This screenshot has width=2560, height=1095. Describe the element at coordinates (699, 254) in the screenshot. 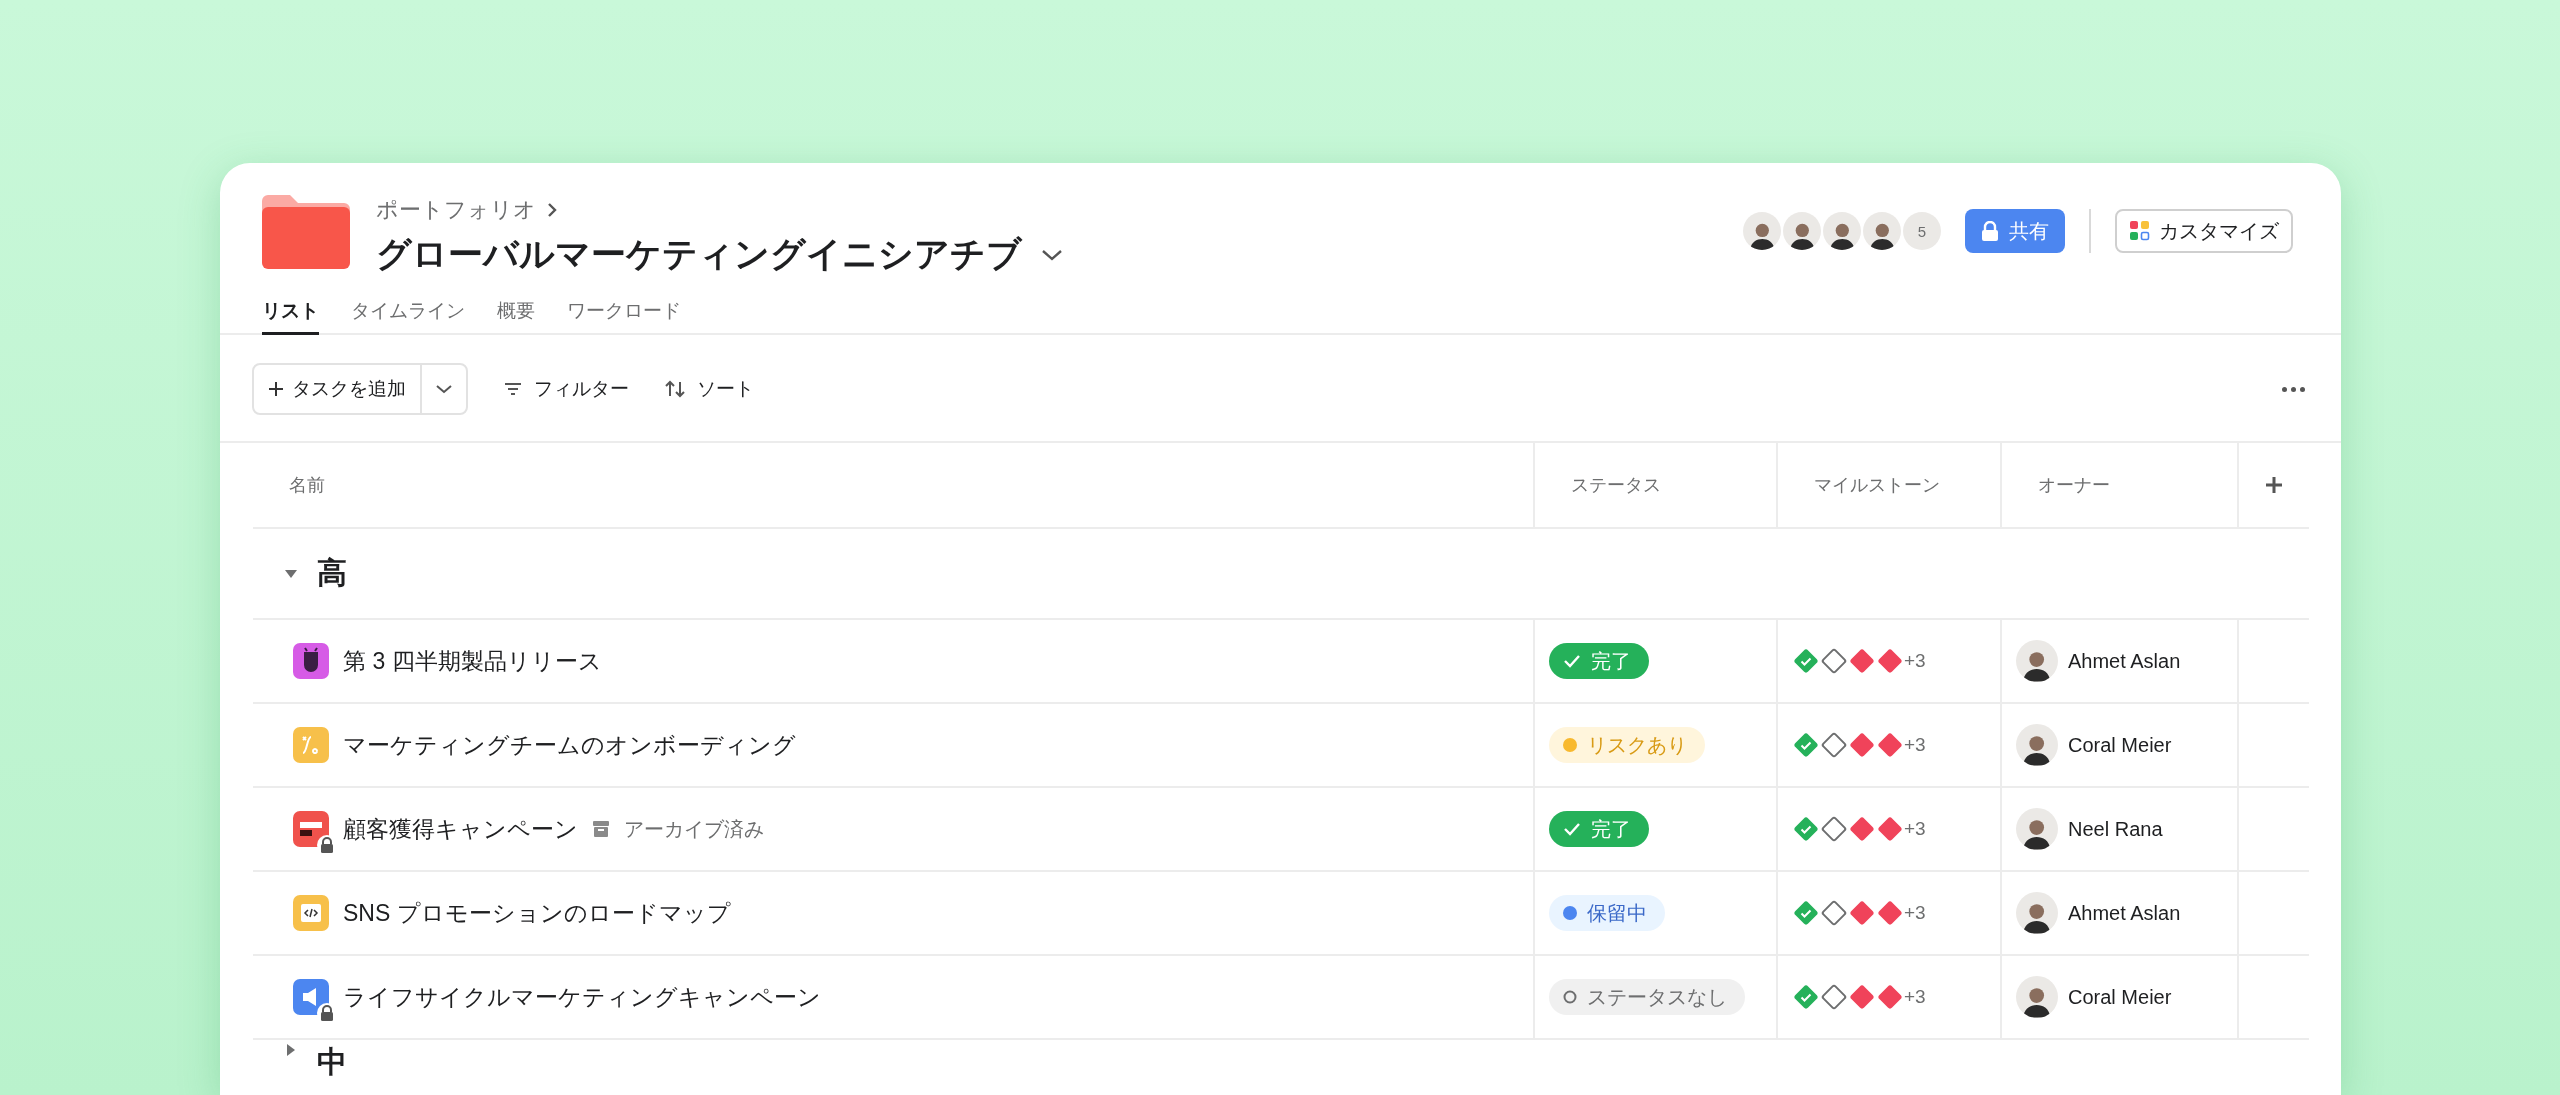

I see `project-title: グローバルマーケティングイニシアチブ` at that location.